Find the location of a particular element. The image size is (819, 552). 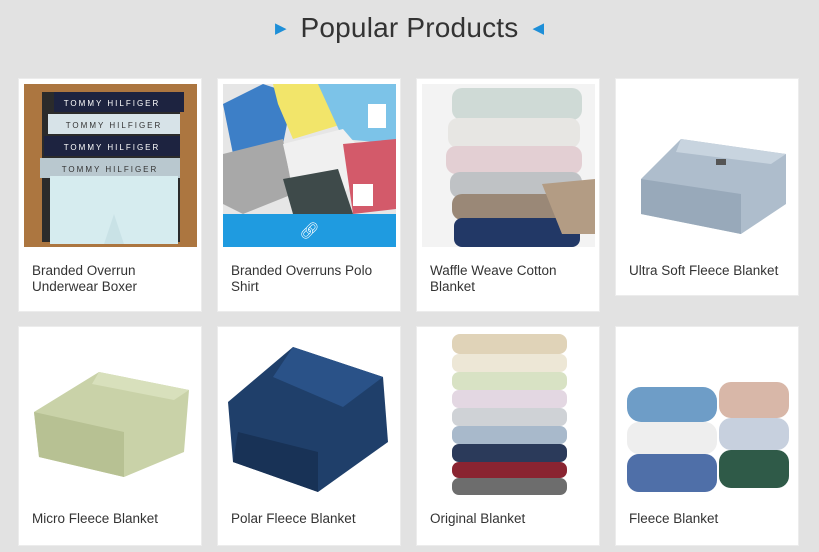

section-title: Popular Products is located at coordinates (409, 27).